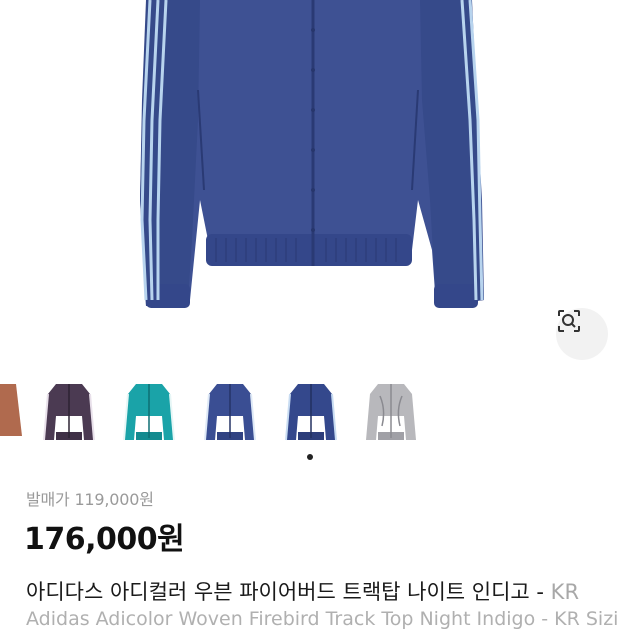  I want to click on image-search-button, so click(582, 334).